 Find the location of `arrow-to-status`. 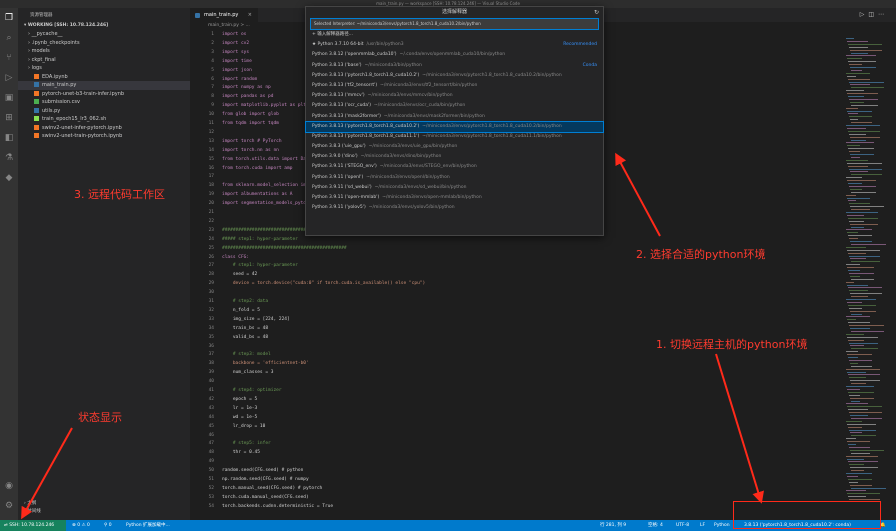

arrow-to-status is located at coordinates (47, 473).